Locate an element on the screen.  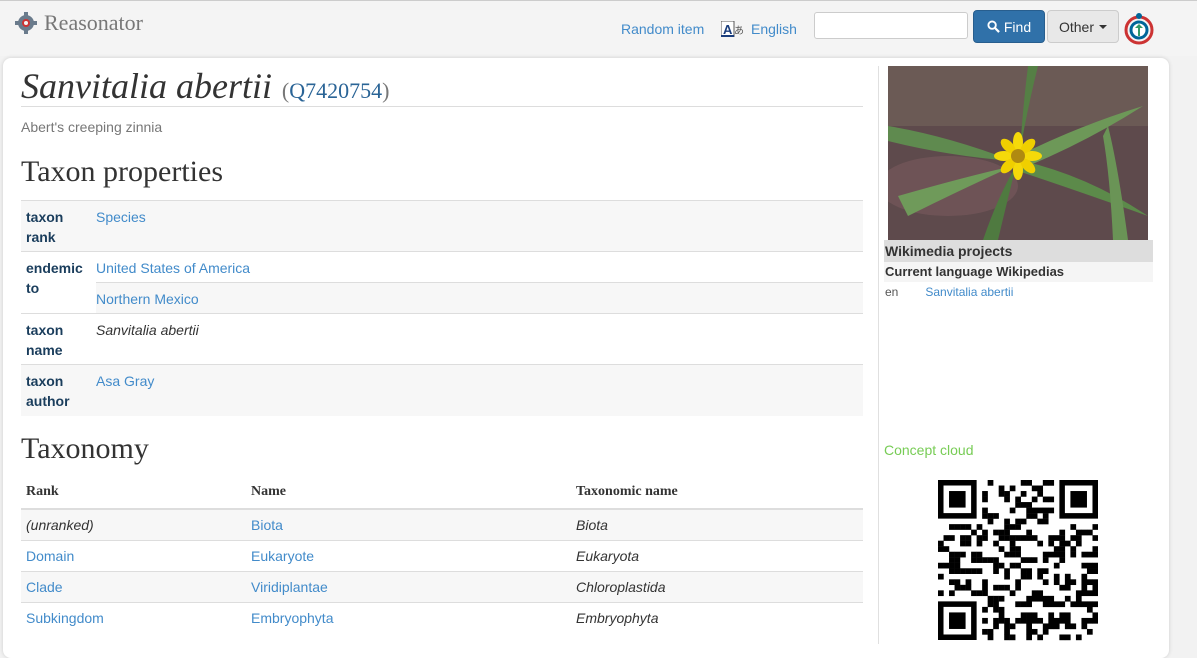
rank-link: Domain is located at coordinates (50, 556).